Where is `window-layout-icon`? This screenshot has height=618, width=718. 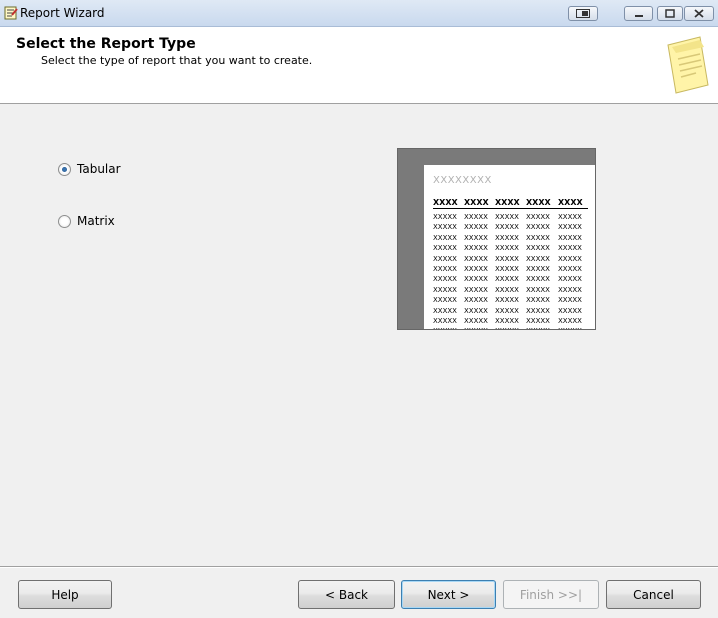 window-layout-icon is located at coordinates (583, 13).